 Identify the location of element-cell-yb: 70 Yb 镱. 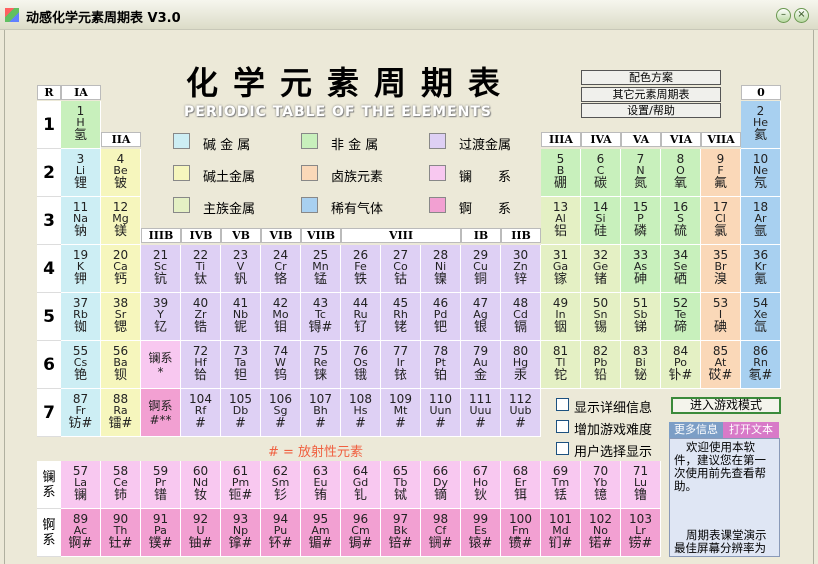
(601, 485).